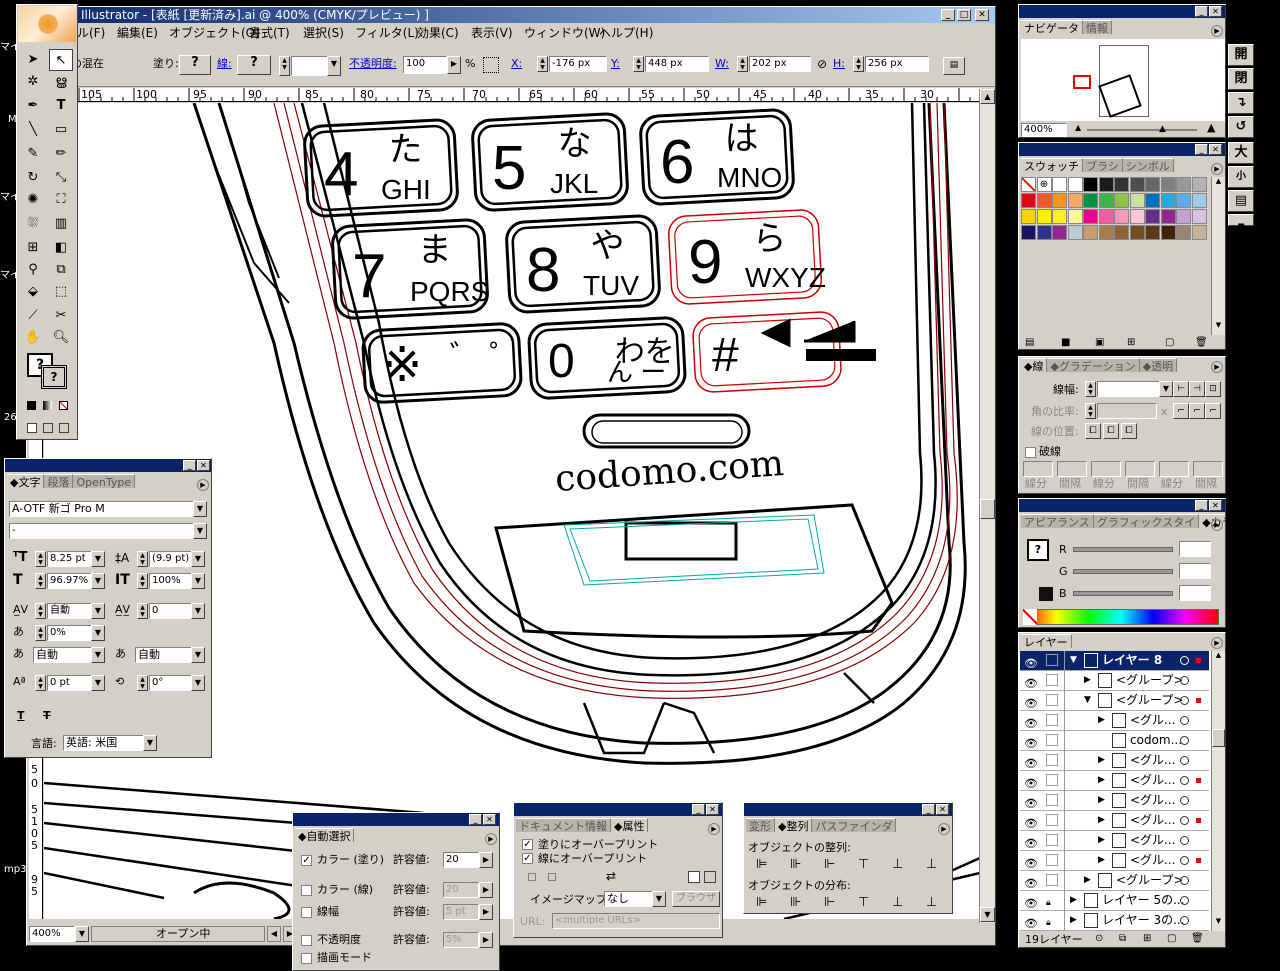 Image resolution: width=1280 pixels, height=971 pixels. Describe the element at coordinates (31, 405) in the screenshot. I see `color-mode-icon` at that location.